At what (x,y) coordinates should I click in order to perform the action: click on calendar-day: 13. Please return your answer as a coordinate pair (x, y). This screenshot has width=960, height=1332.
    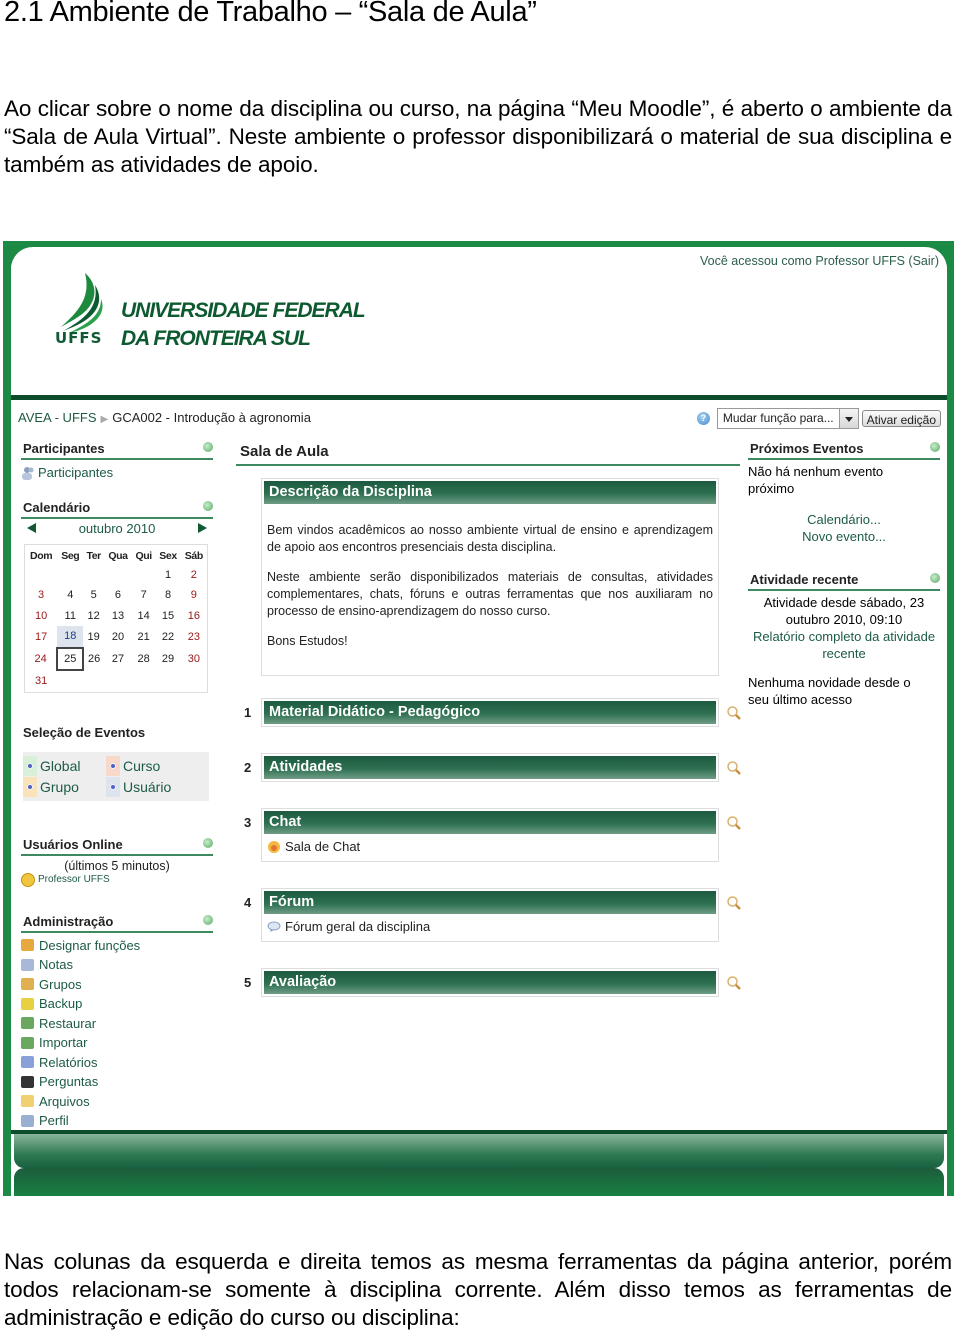
    Looking at the image, I should click on (118, 616).